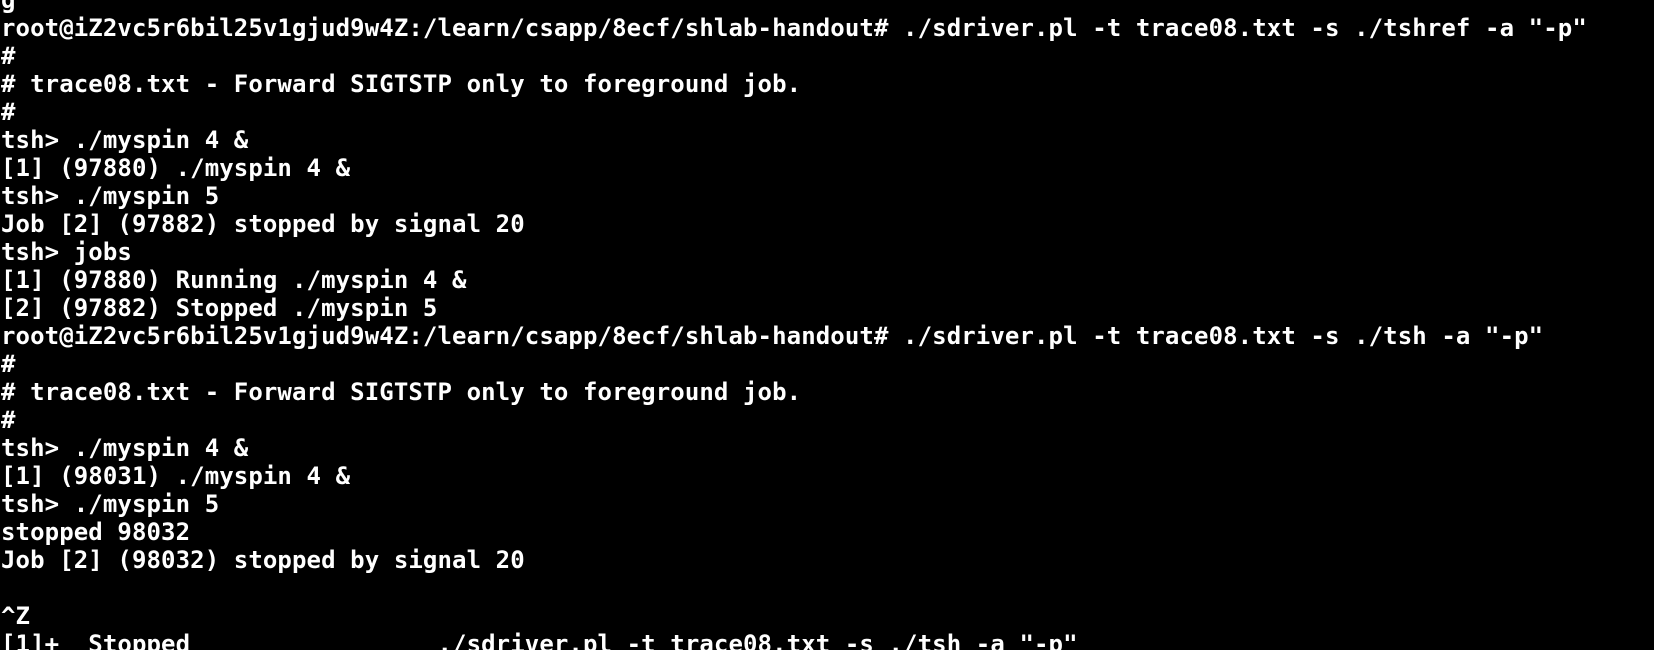 The image size is (1654, 650). I want to click on terminal-line: [1] (97880) Running ./myspin 4 &, so click(234, 280).